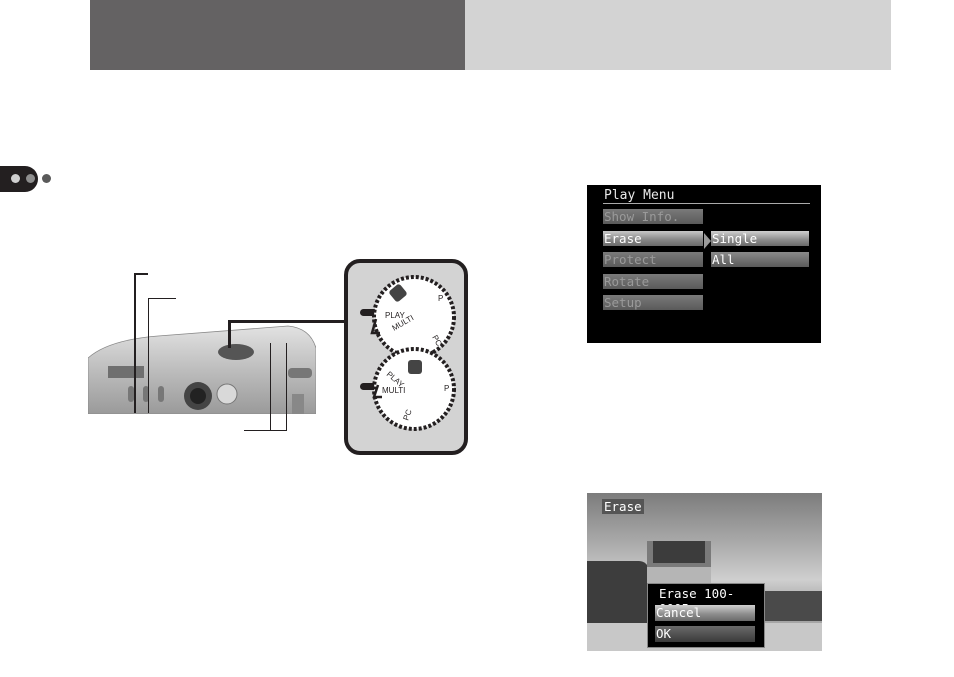 The image size is (954, 677). Describe the element at coordinates (705, 634) in the screenshot. I see `ok-button: OK` at that location.